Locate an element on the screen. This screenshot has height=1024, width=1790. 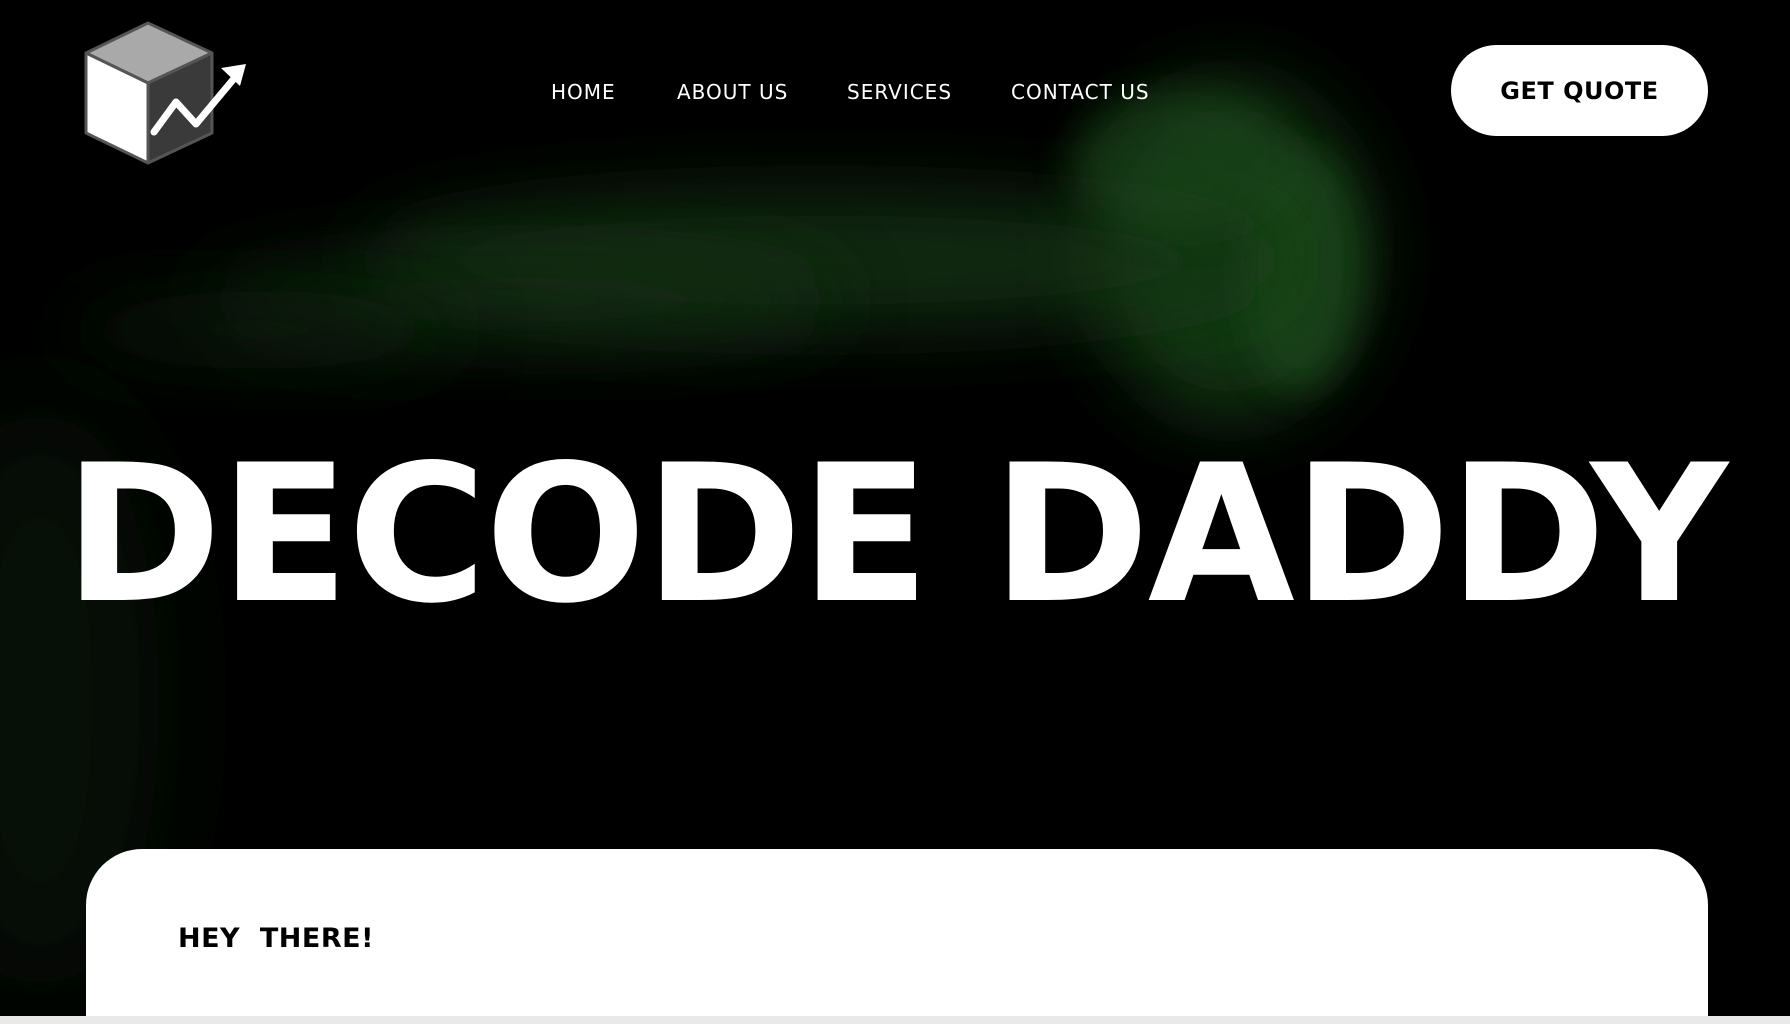
nav-item-home: HOME is located at coordinates (583, 92).